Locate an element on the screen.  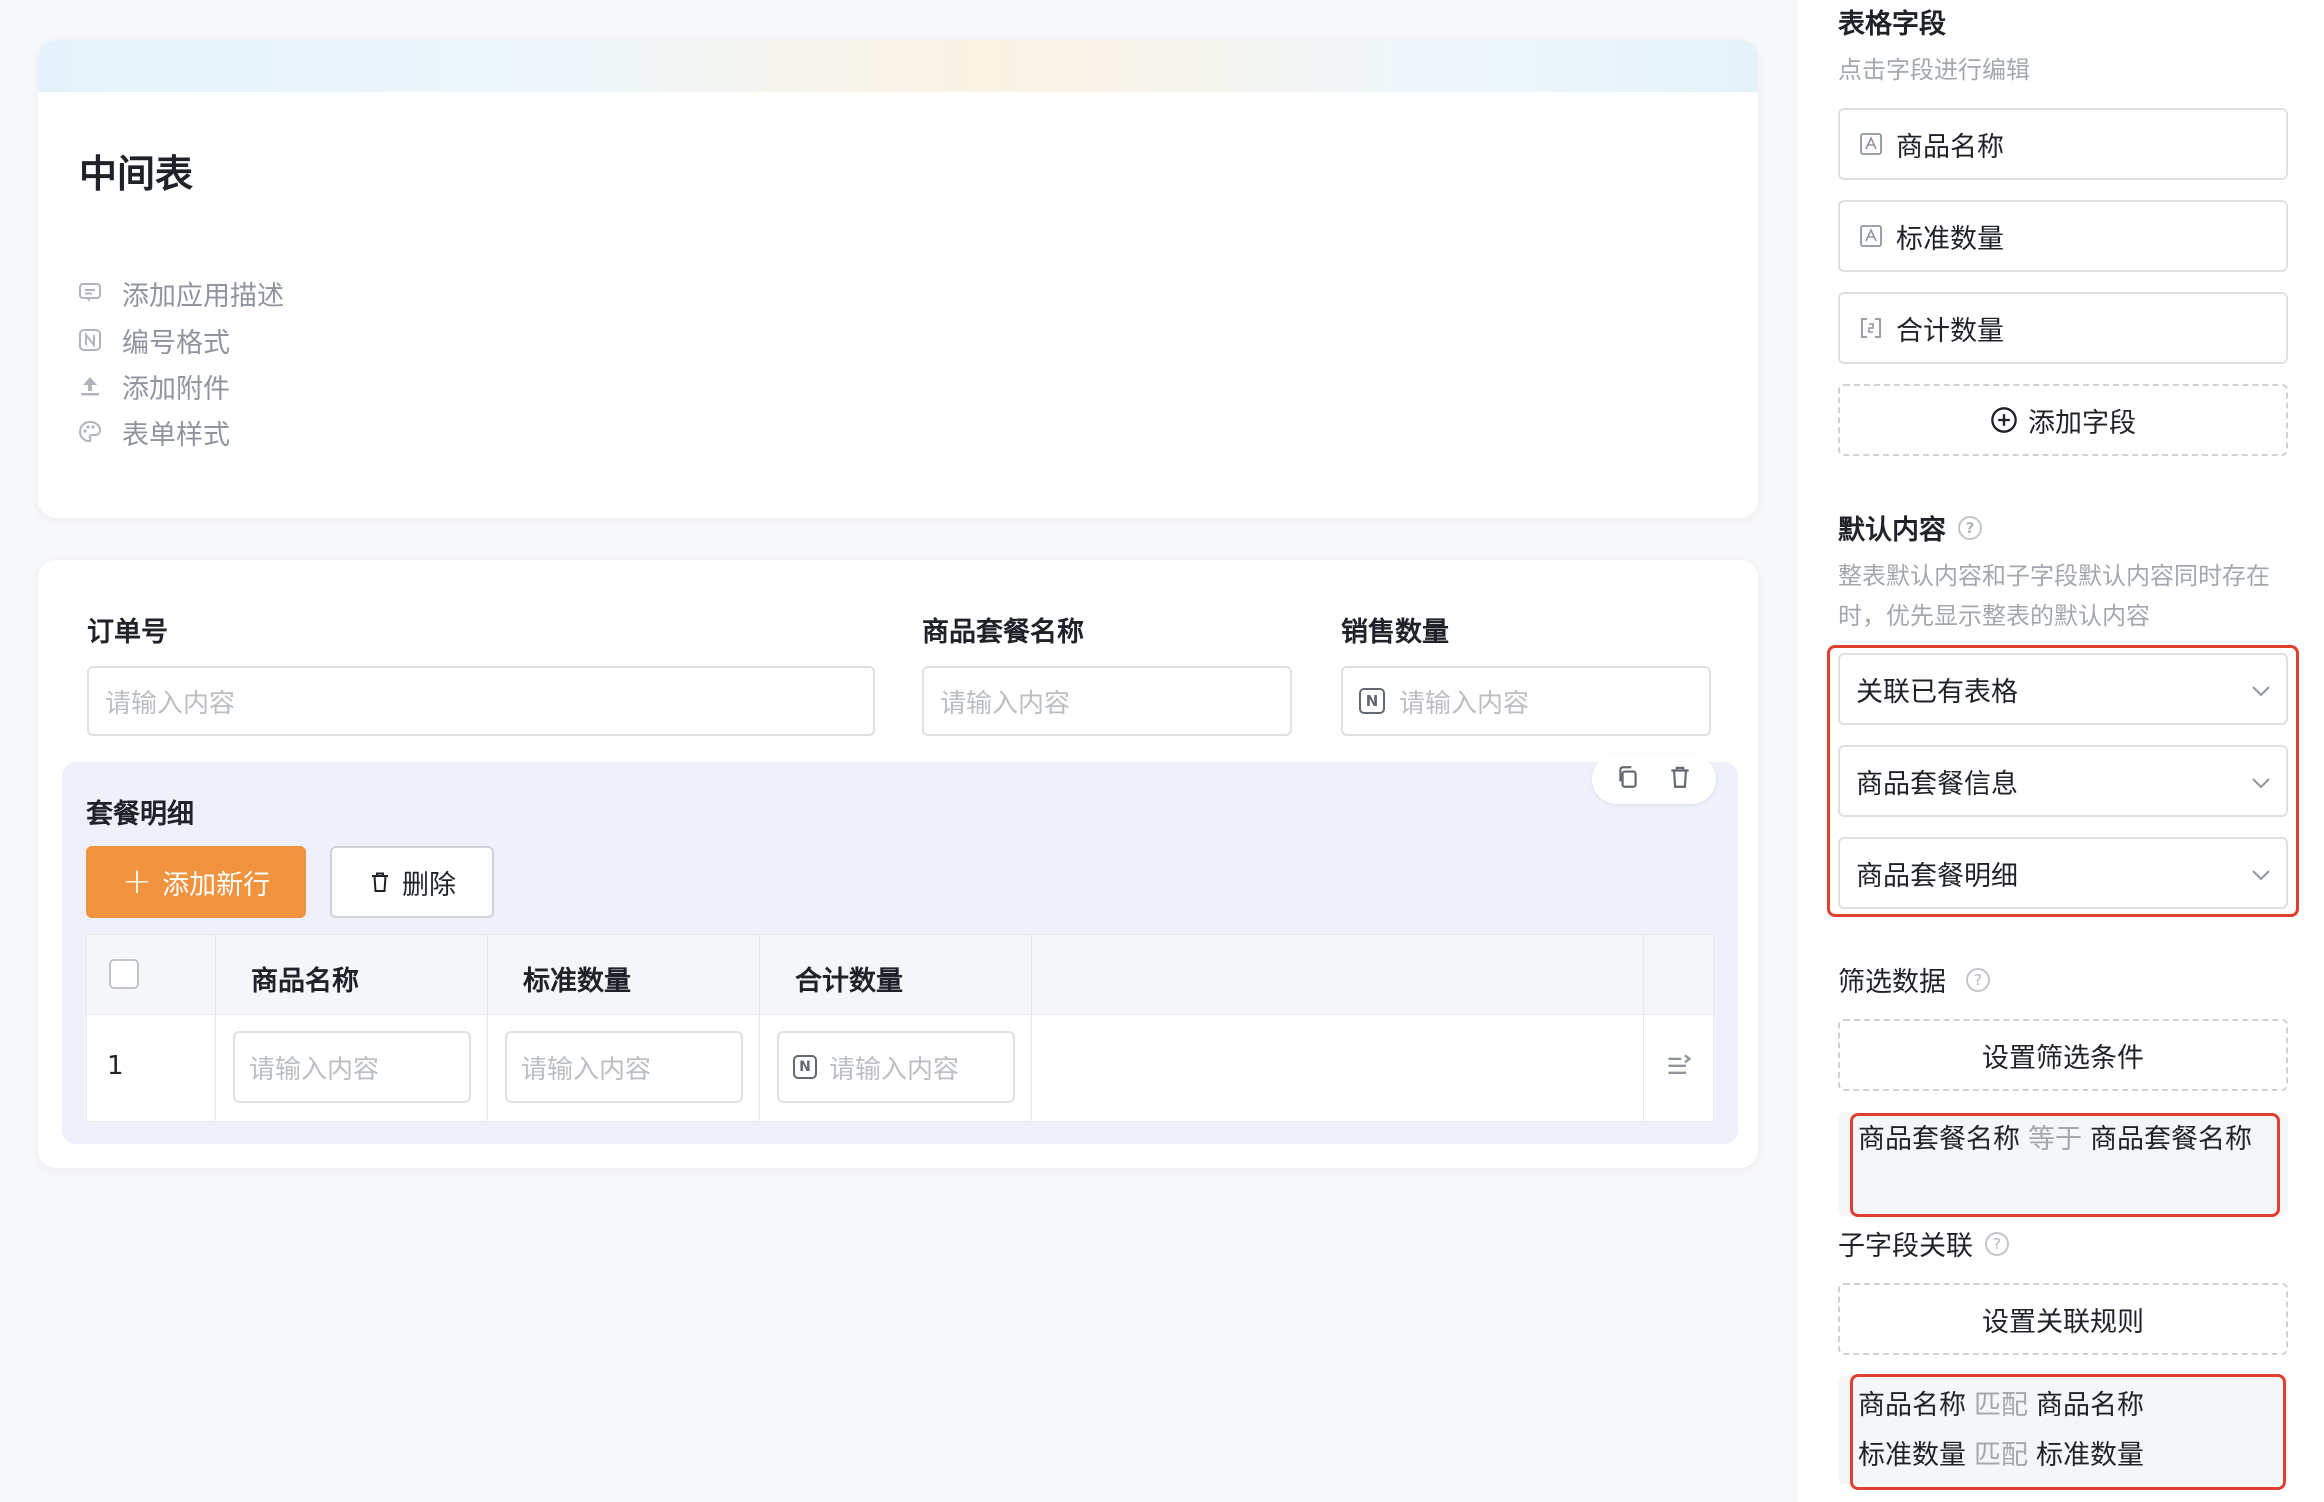
sub-field-link-title: 子字段关联 ? is located at coordinates (1923, 1243).